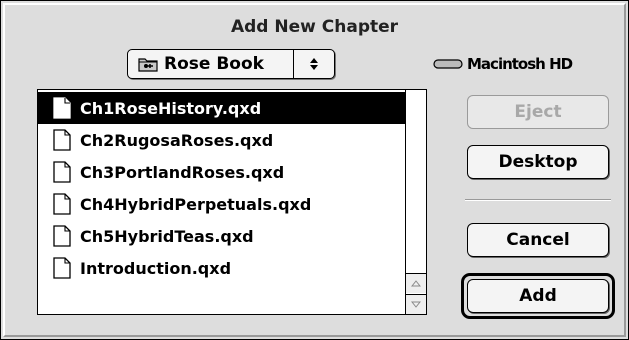  What do you see at coordinates (167, 236) in the screenshot?
I see `file-name: Ch5HybridTeas.qxd` at bounding box center [167, 236].